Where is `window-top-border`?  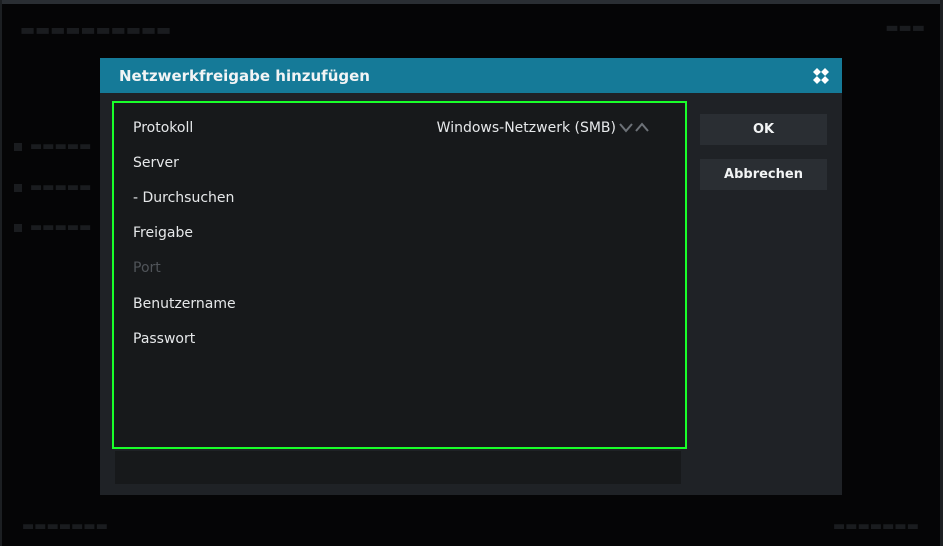 window-top-border is located at coordinates (471, 2).